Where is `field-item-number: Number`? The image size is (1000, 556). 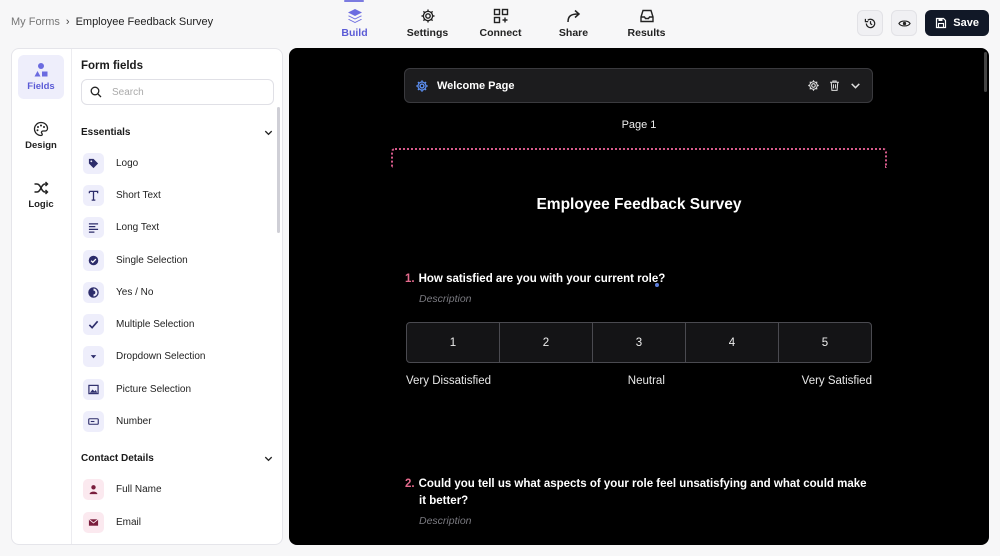
field-item-number: Number is located at coordinates (177, 421).